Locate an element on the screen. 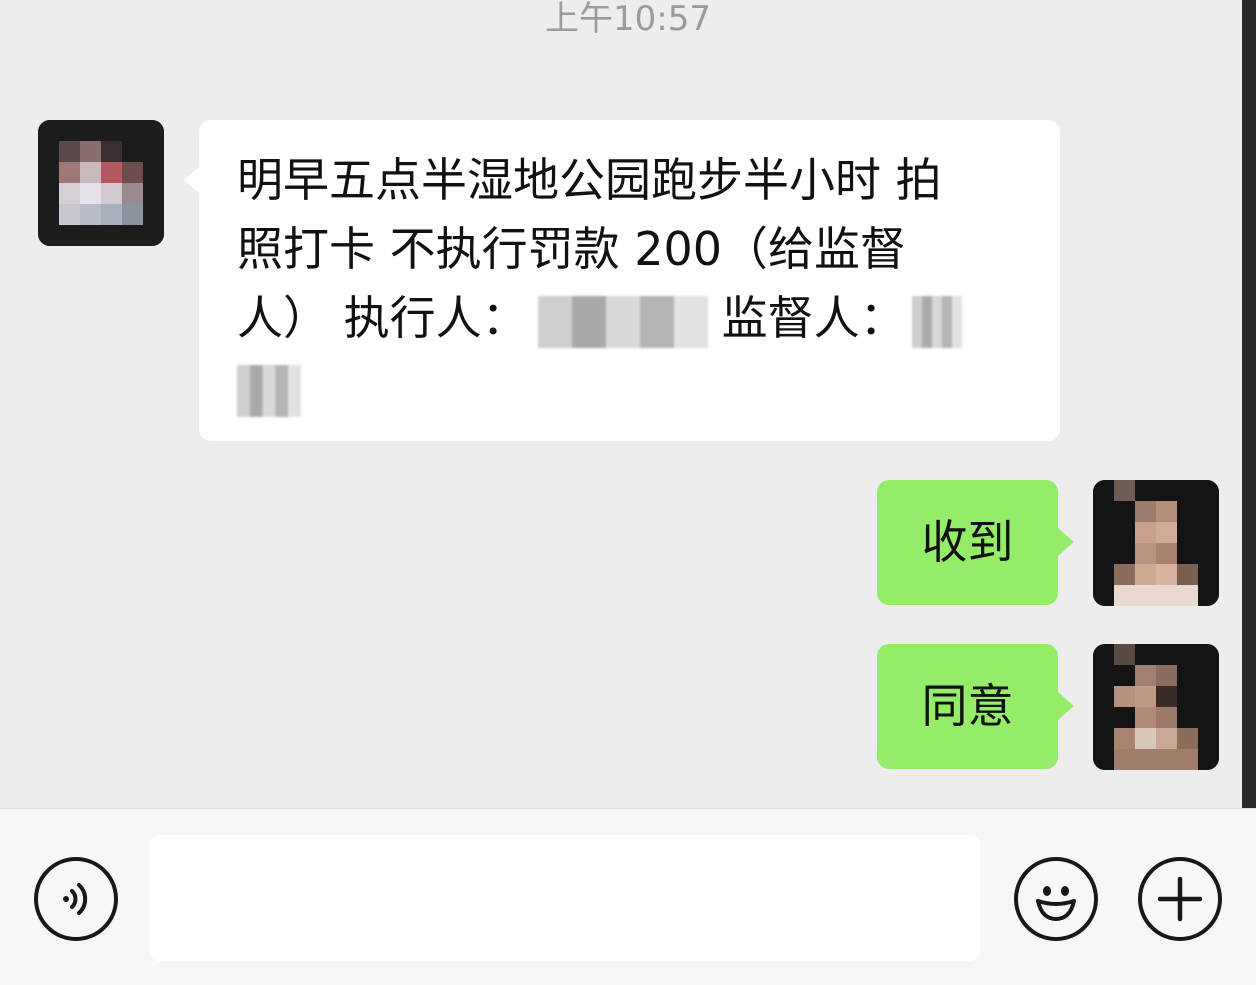 This screenshot has height=985, width=1256. voice-button is located at coordinates (76, 899).